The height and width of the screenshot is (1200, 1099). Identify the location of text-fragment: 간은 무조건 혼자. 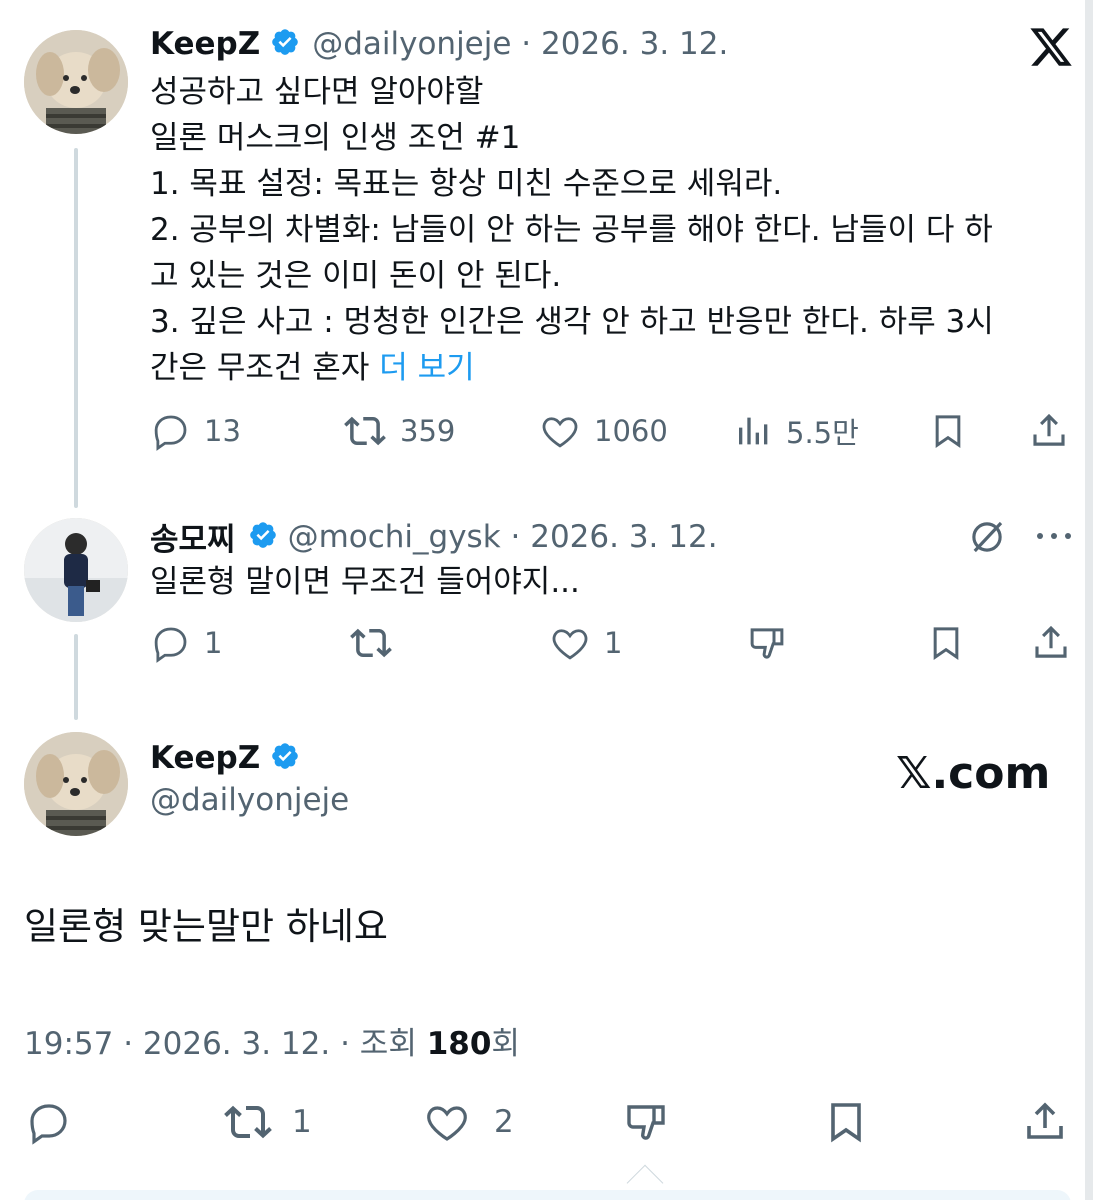
(260, 368).